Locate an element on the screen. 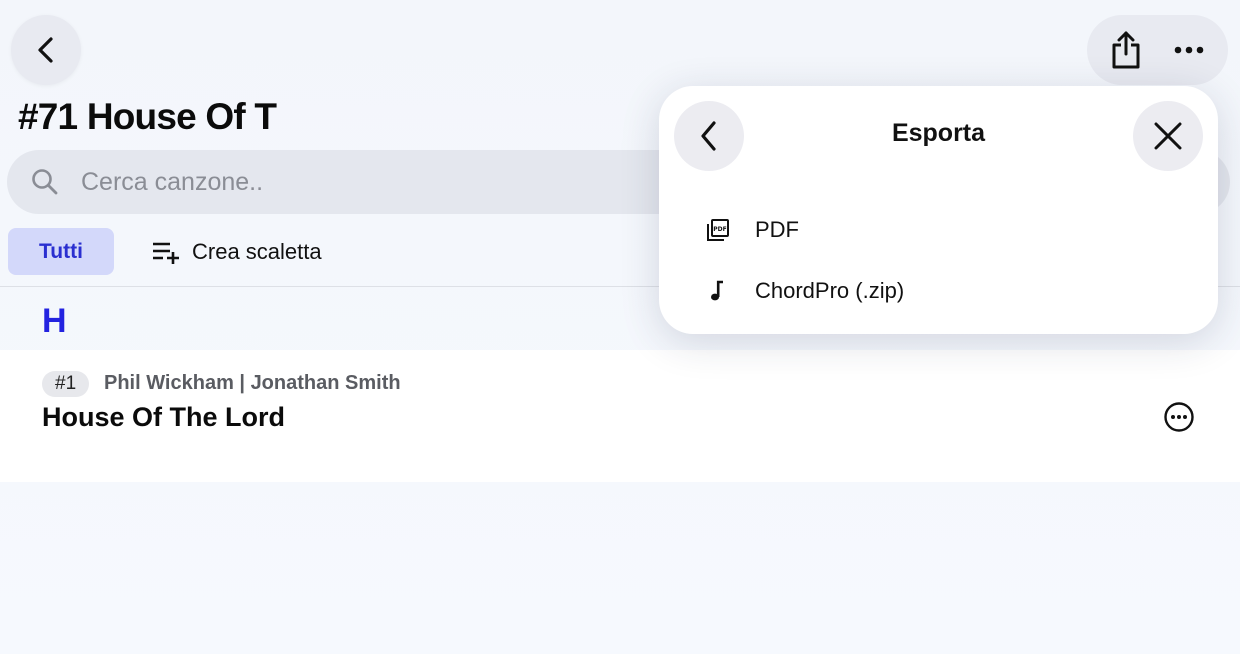  more-horizontal-icon is located at coordinates (1189, 50).